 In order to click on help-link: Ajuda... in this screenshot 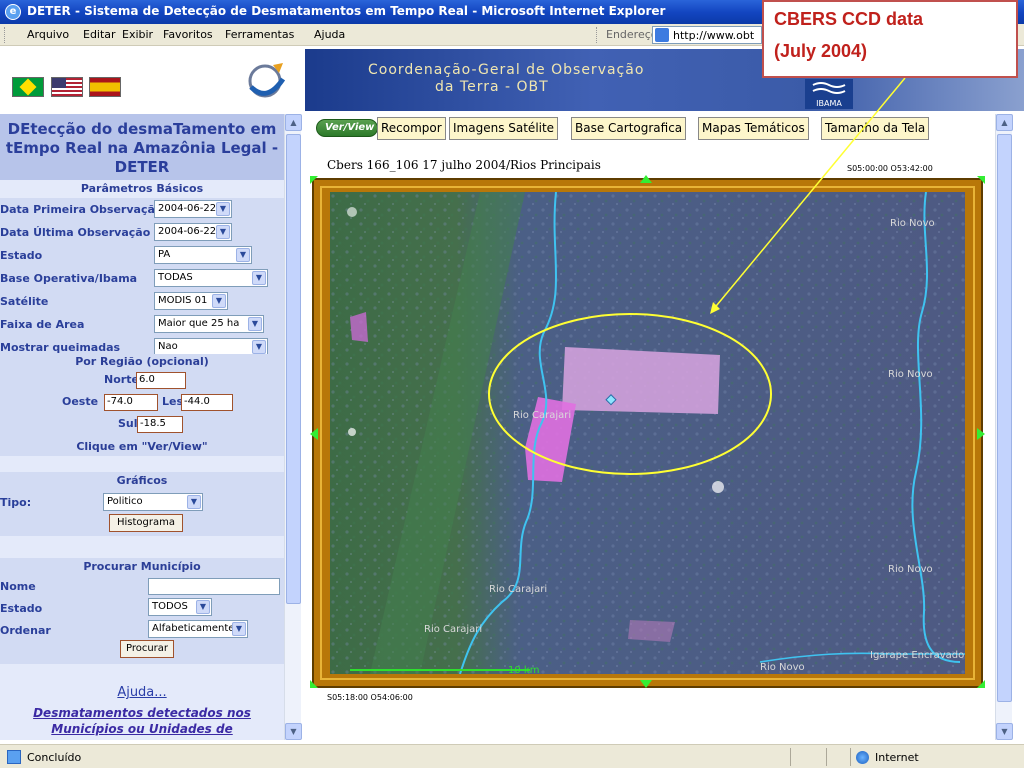, I will do `click(142, 692)`.